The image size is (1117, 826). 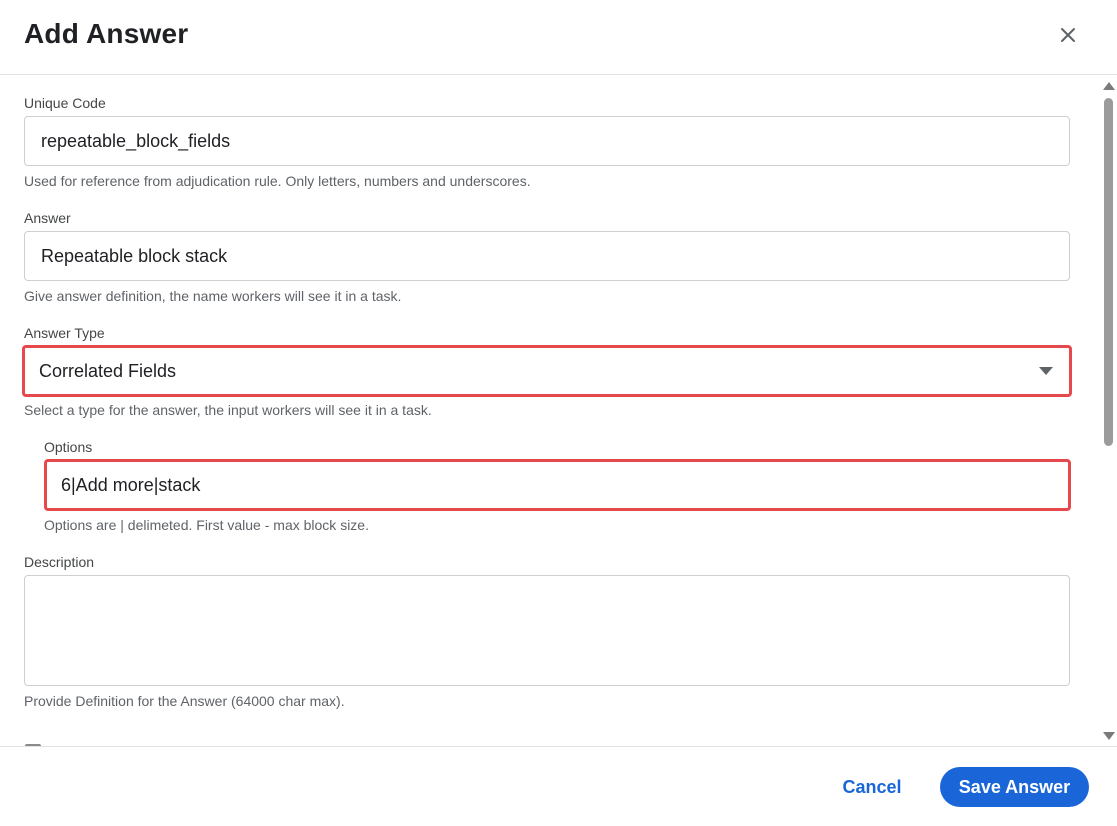 What do you see at coordinates (558, 37) in the screenshot?
I see `dialog-header: Add Answer` at bounding box center [558, 37].